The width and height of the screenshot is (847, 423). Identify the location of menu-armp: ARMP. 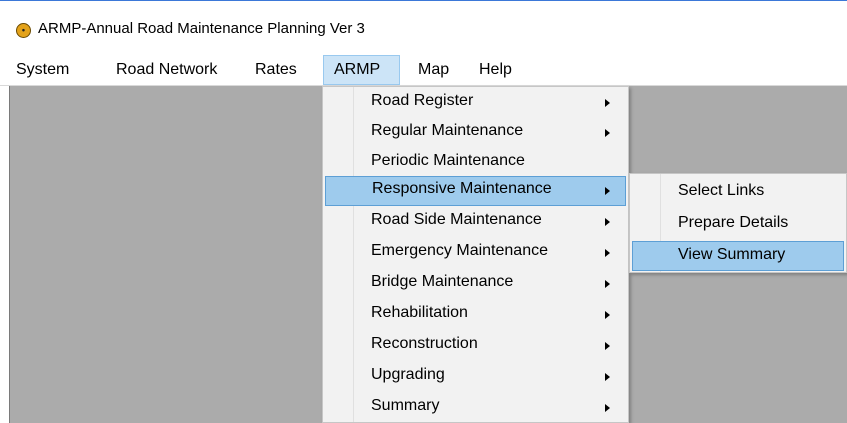
(361, 70).